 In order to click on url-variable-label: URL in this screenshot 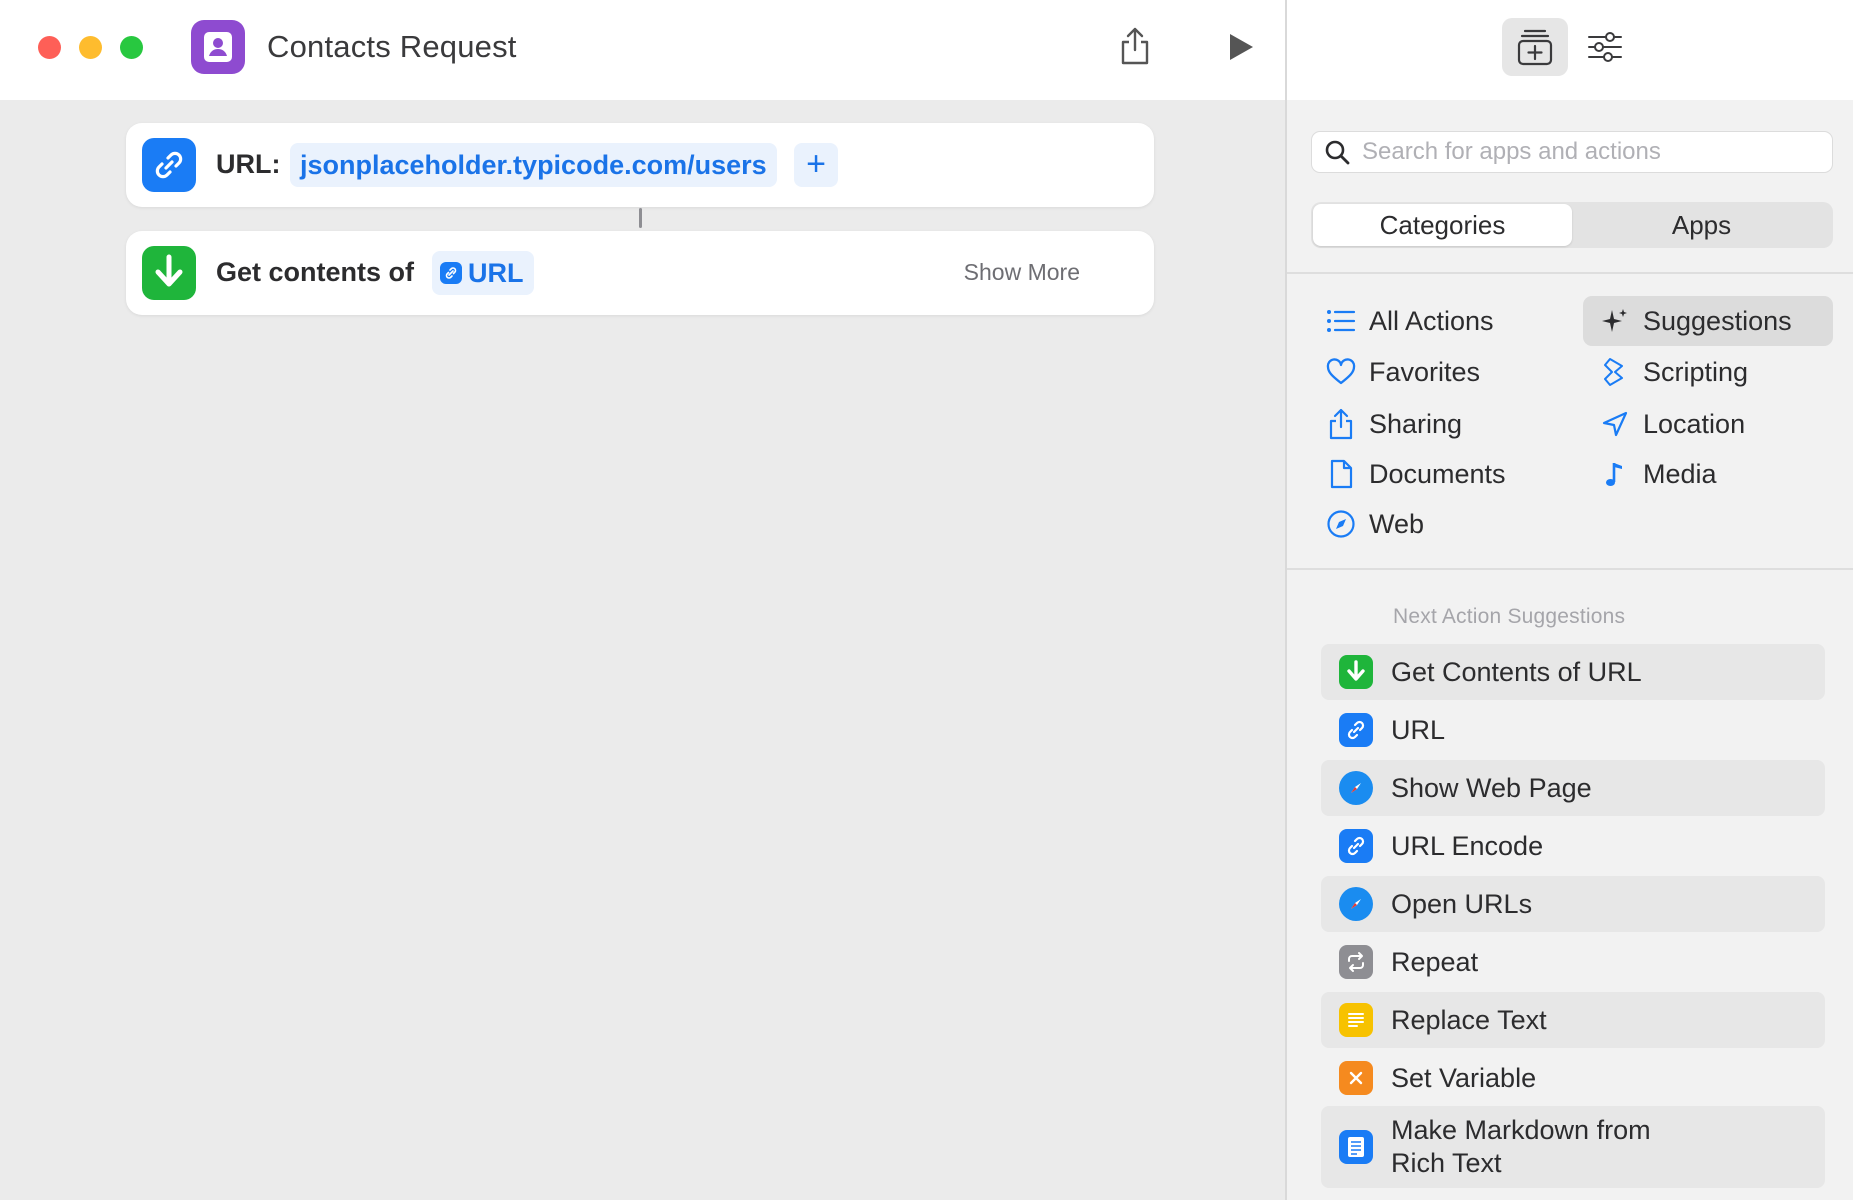, I will do `click(496, 273)`.